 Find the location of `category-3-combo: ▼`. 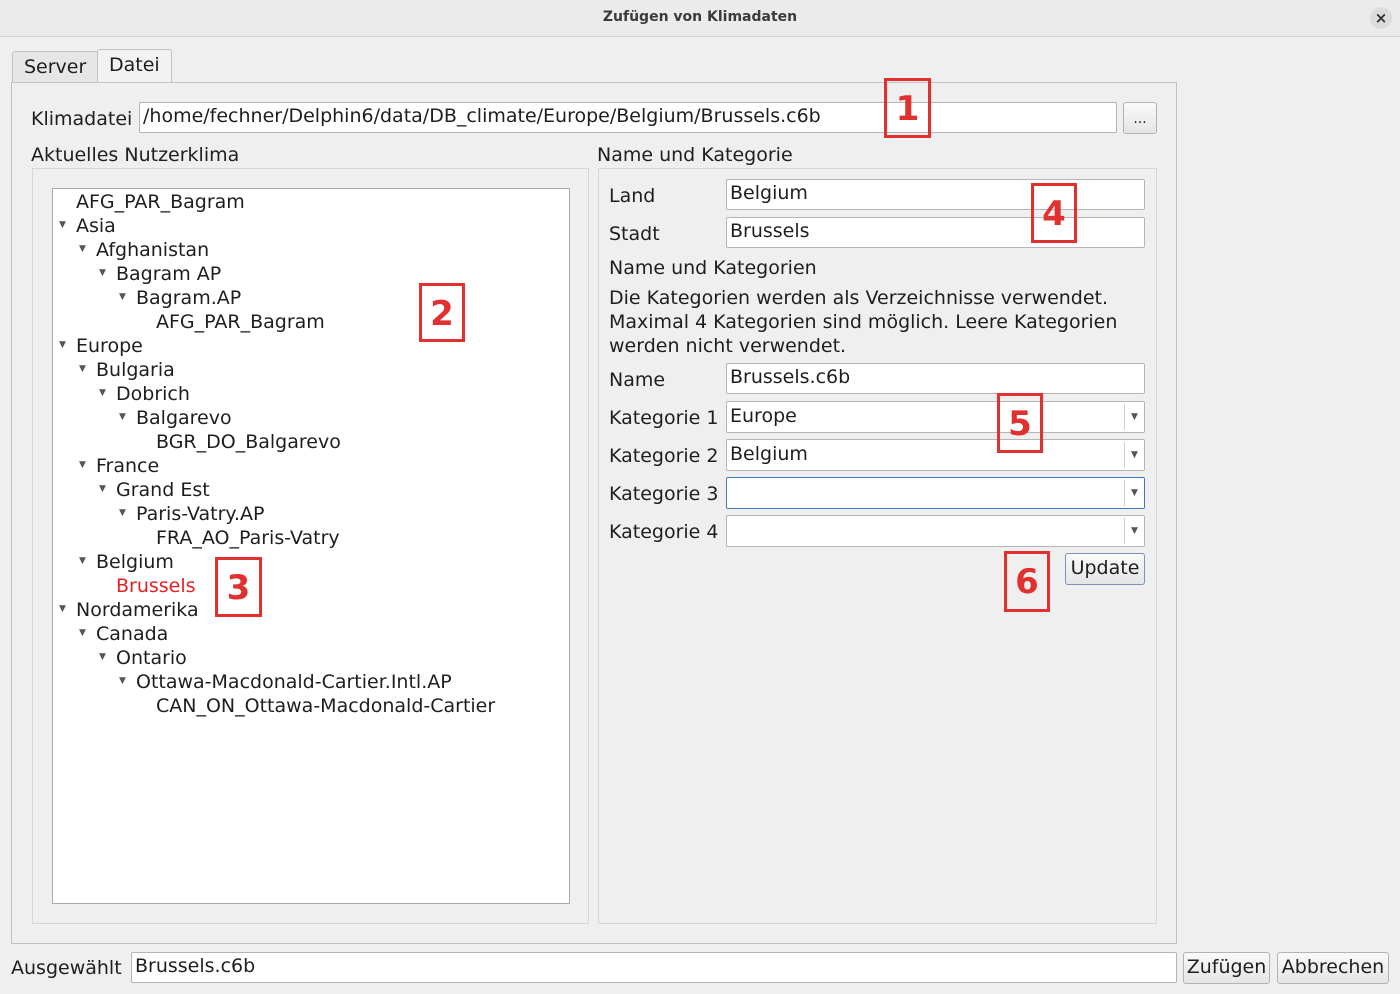

category-3-combo: ▼ is located at coordinates (935, 493).